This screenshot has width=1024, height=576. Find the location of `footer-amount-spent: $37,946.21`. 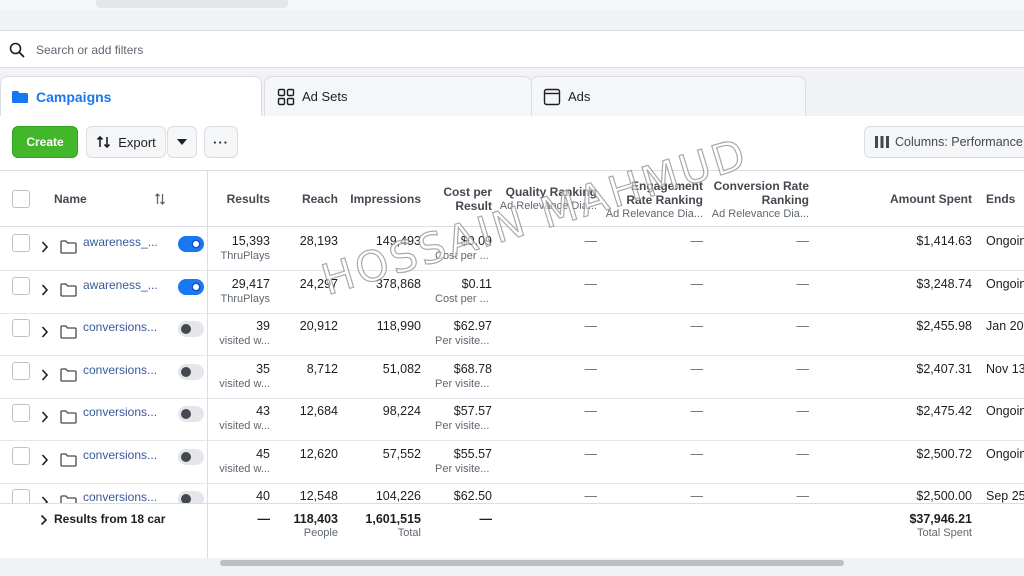

footer-amount-spent: $37,946.21 is located at coordinates (940, 519).